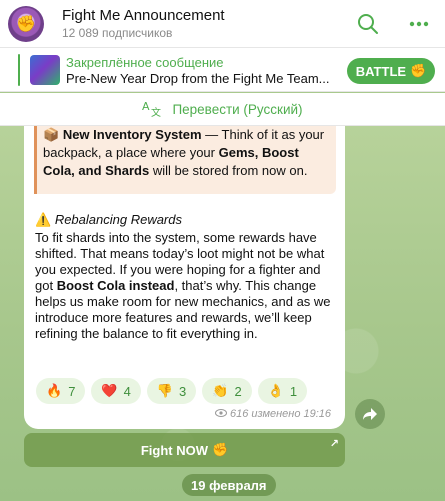 The width and height of the screenshot is (445, 501). Describe the element at coordinates (127, 391) in the screenshot. I see `reaction-count: 4` at that location.